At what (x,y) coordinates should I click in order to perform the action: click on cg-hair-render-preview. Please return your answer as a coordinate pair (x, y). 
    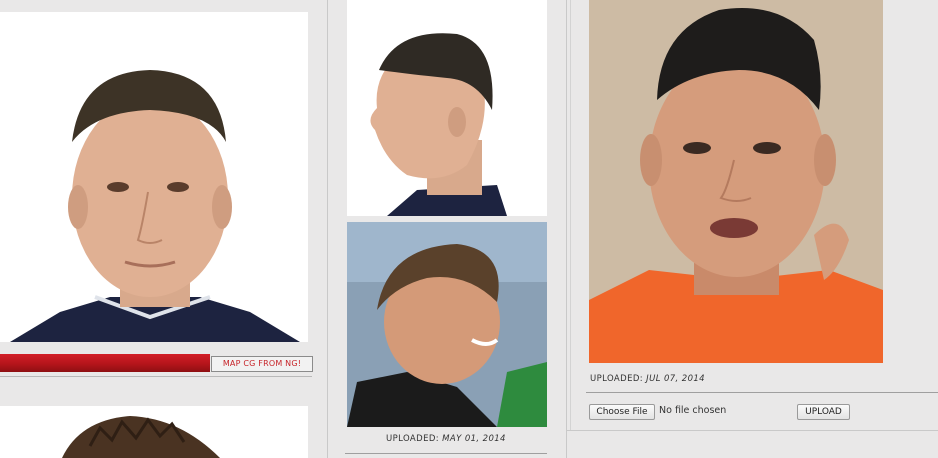
    Looking at the image, I should click on (154, 432).